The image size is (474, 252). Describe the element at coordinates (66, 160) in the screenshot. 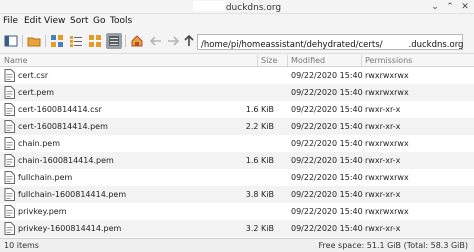

I see `file-name: chain-1600814414.pem` at that location.